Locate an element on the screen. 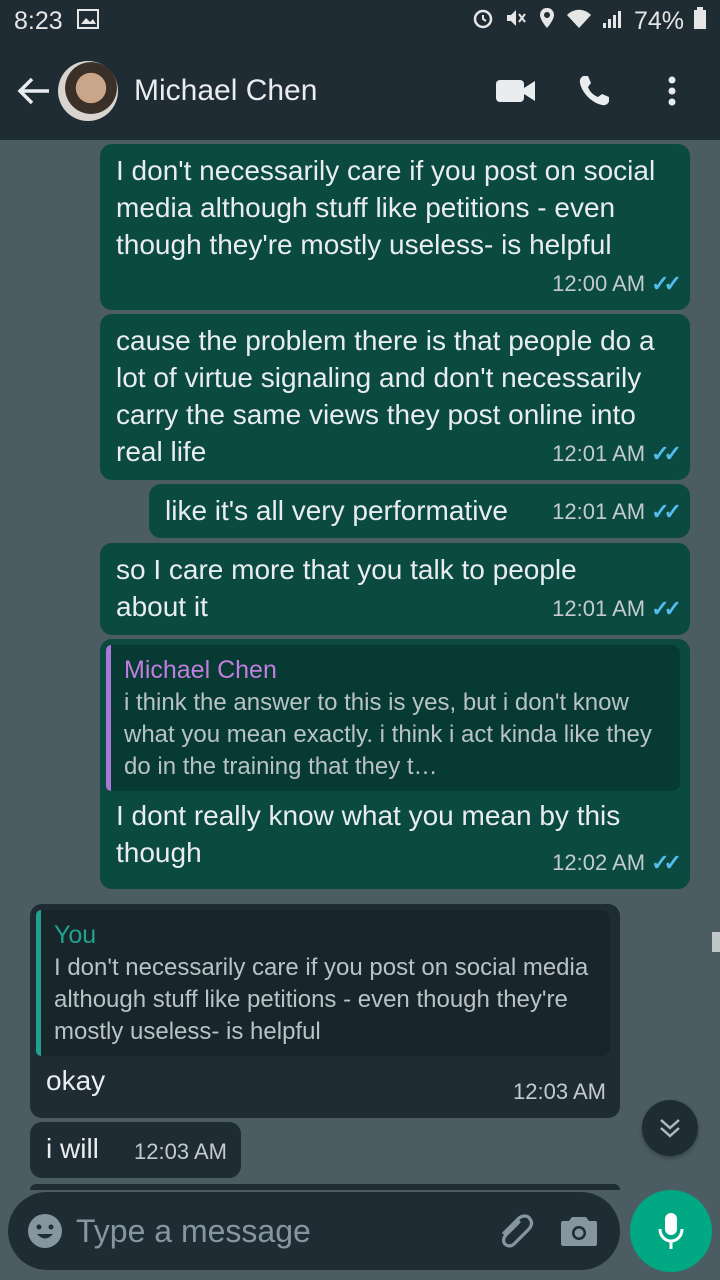  location-icon is located at coordinates (547, 21).